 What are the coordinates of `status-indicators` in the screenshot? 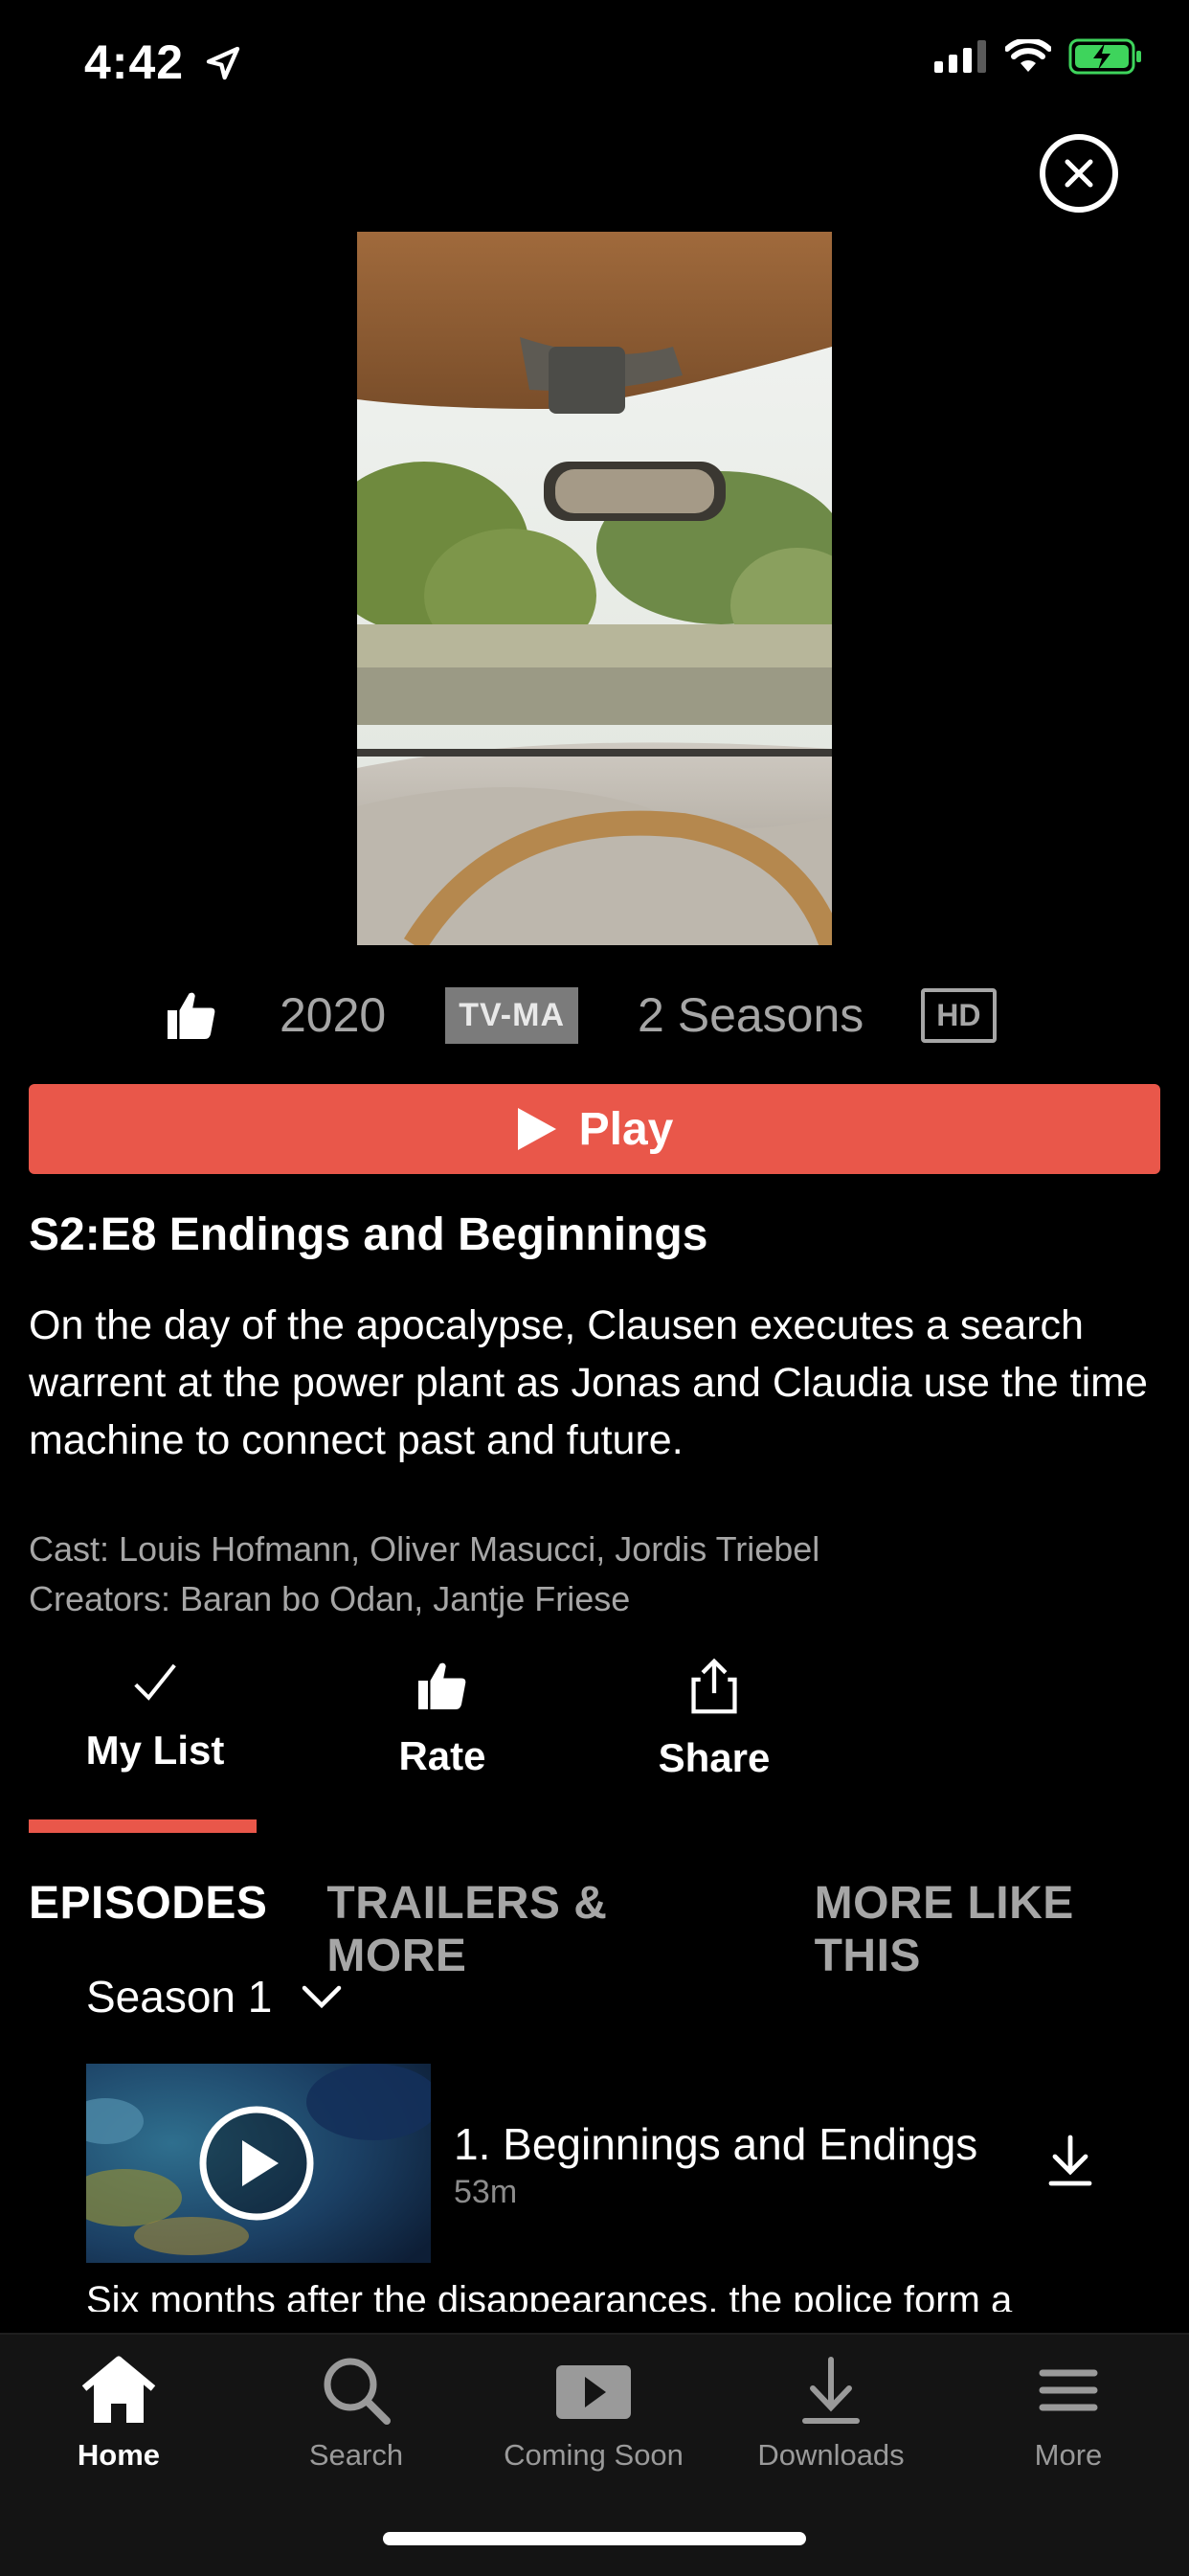 It's located at (1038, 56).